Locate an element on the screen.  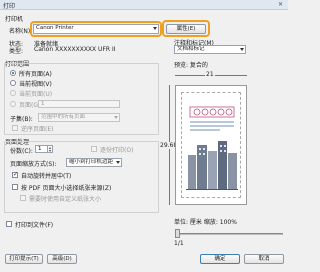
page-slider-track is located at coordinates (229, 234).